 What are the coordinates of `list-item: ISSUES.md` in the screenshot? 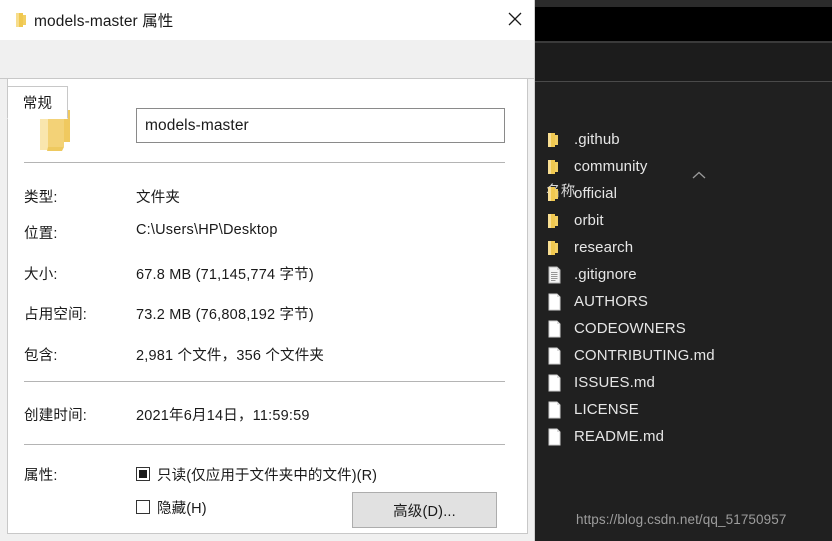 It's located at (683, 382).